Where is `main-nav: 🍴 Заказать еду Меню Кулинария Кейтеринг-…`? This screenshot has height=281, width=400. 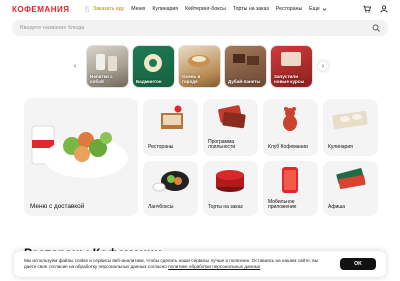
main-nav: 🍴 Заказать еду Меню Кулинария Кейтеринг-… is located at coordinates (205, 9).